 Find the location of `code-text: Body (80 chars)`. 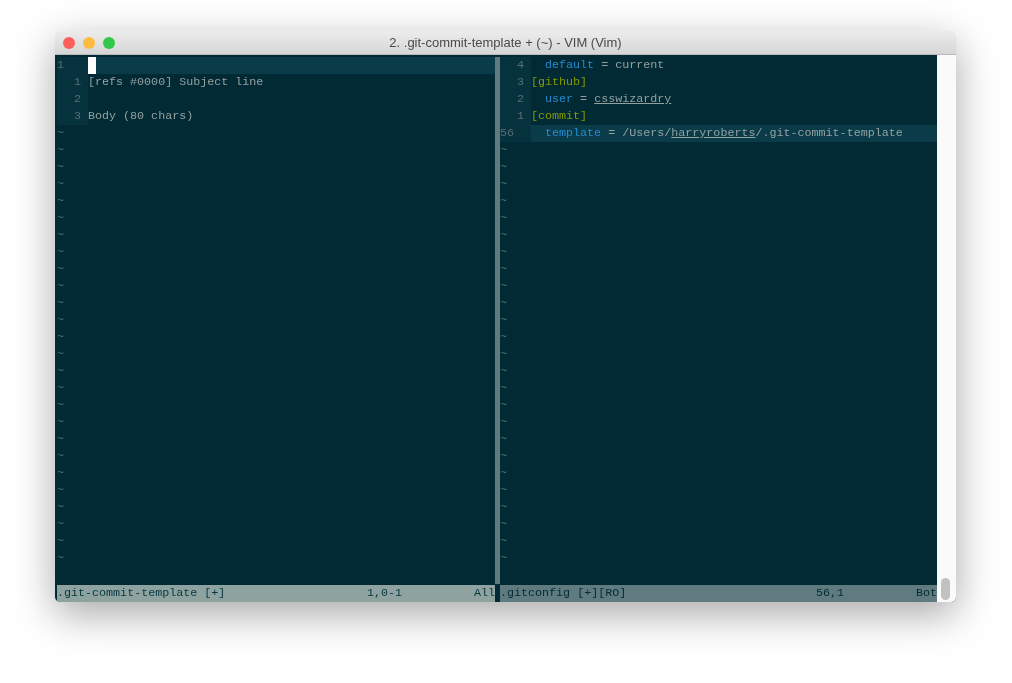

code-text: Body (80 chars) is located at coordinates (141, 116).